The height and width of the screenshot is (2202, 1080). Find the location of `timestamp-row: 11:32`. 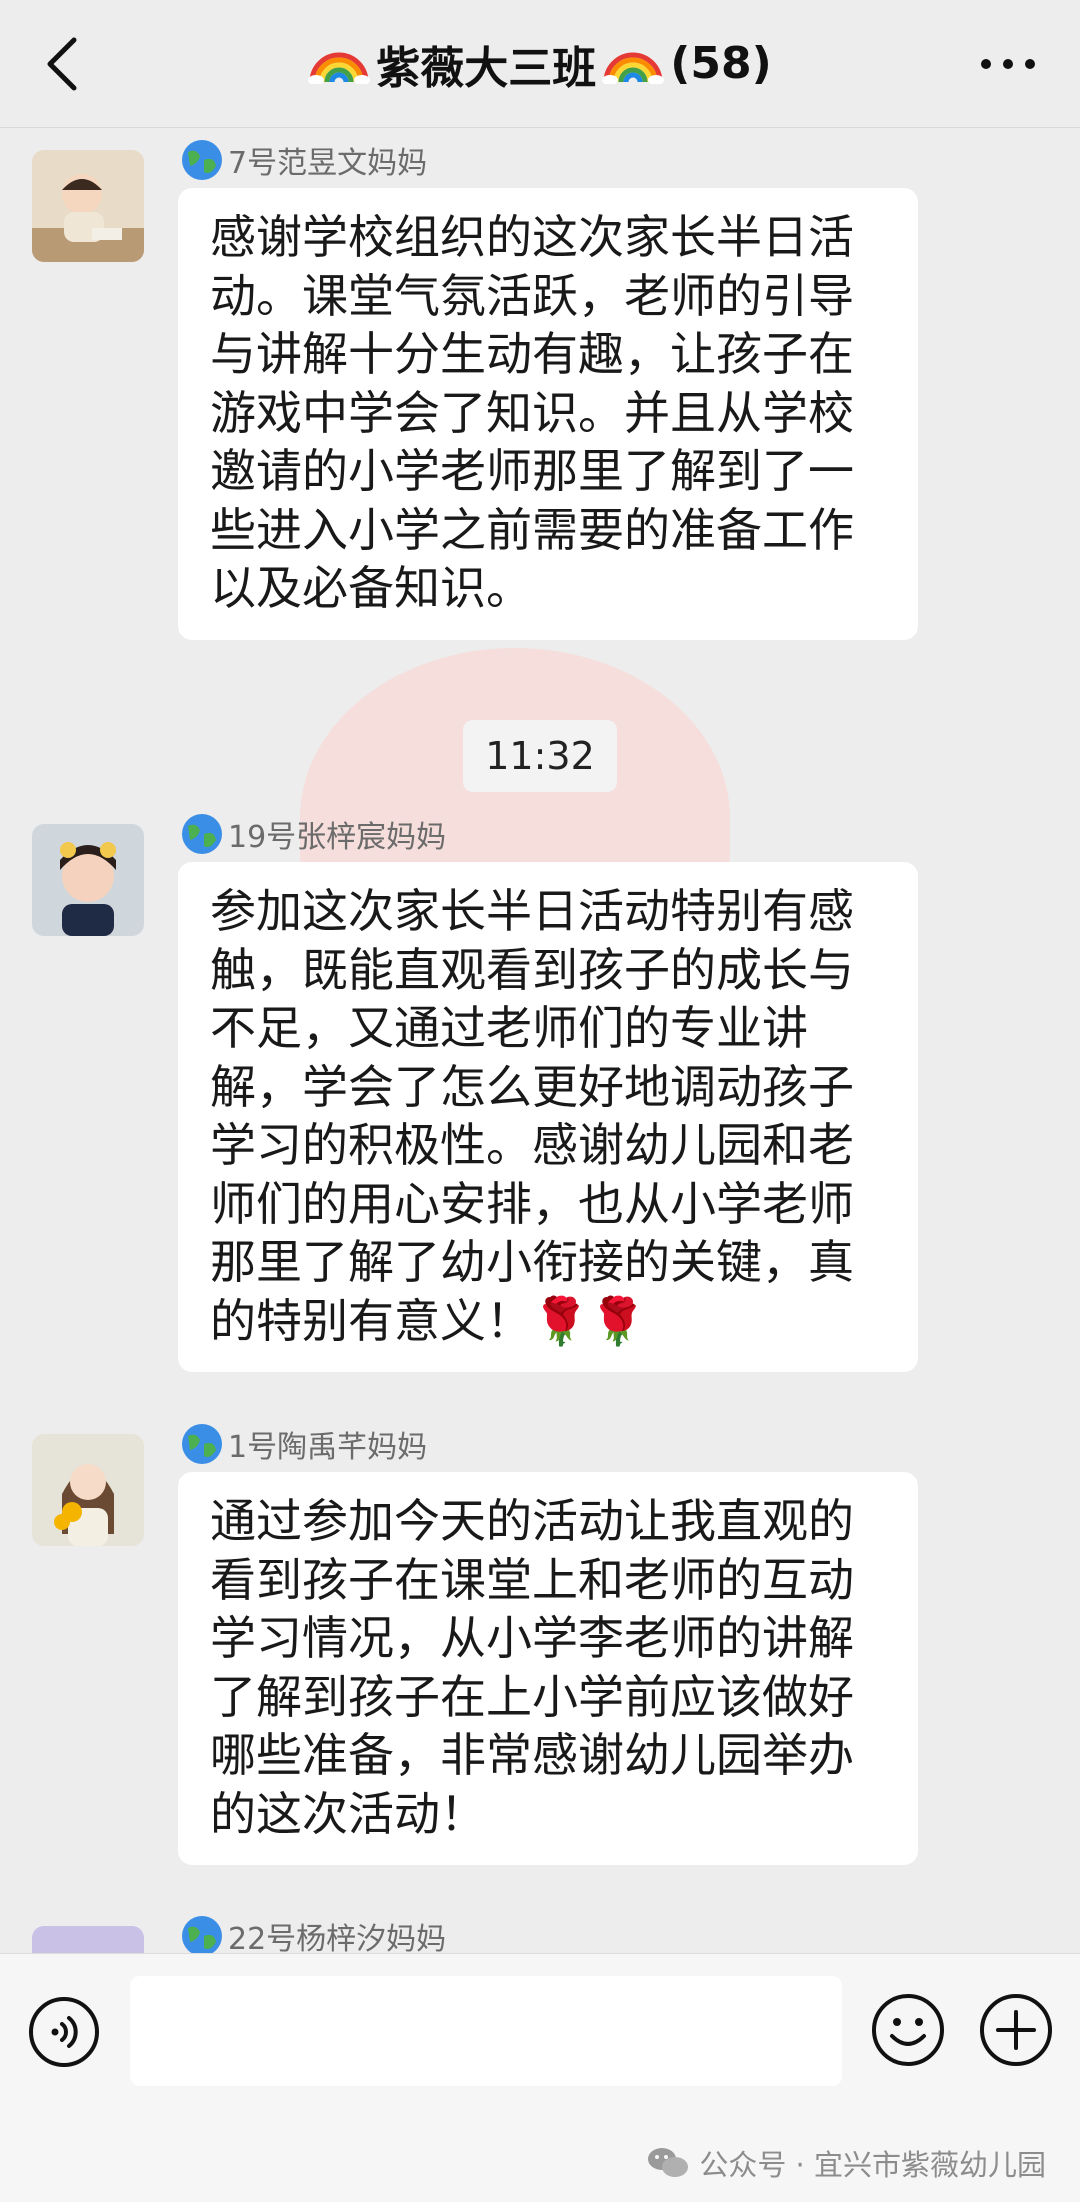

timestamp-row: 11:32 is located at coordinates (540, 756).